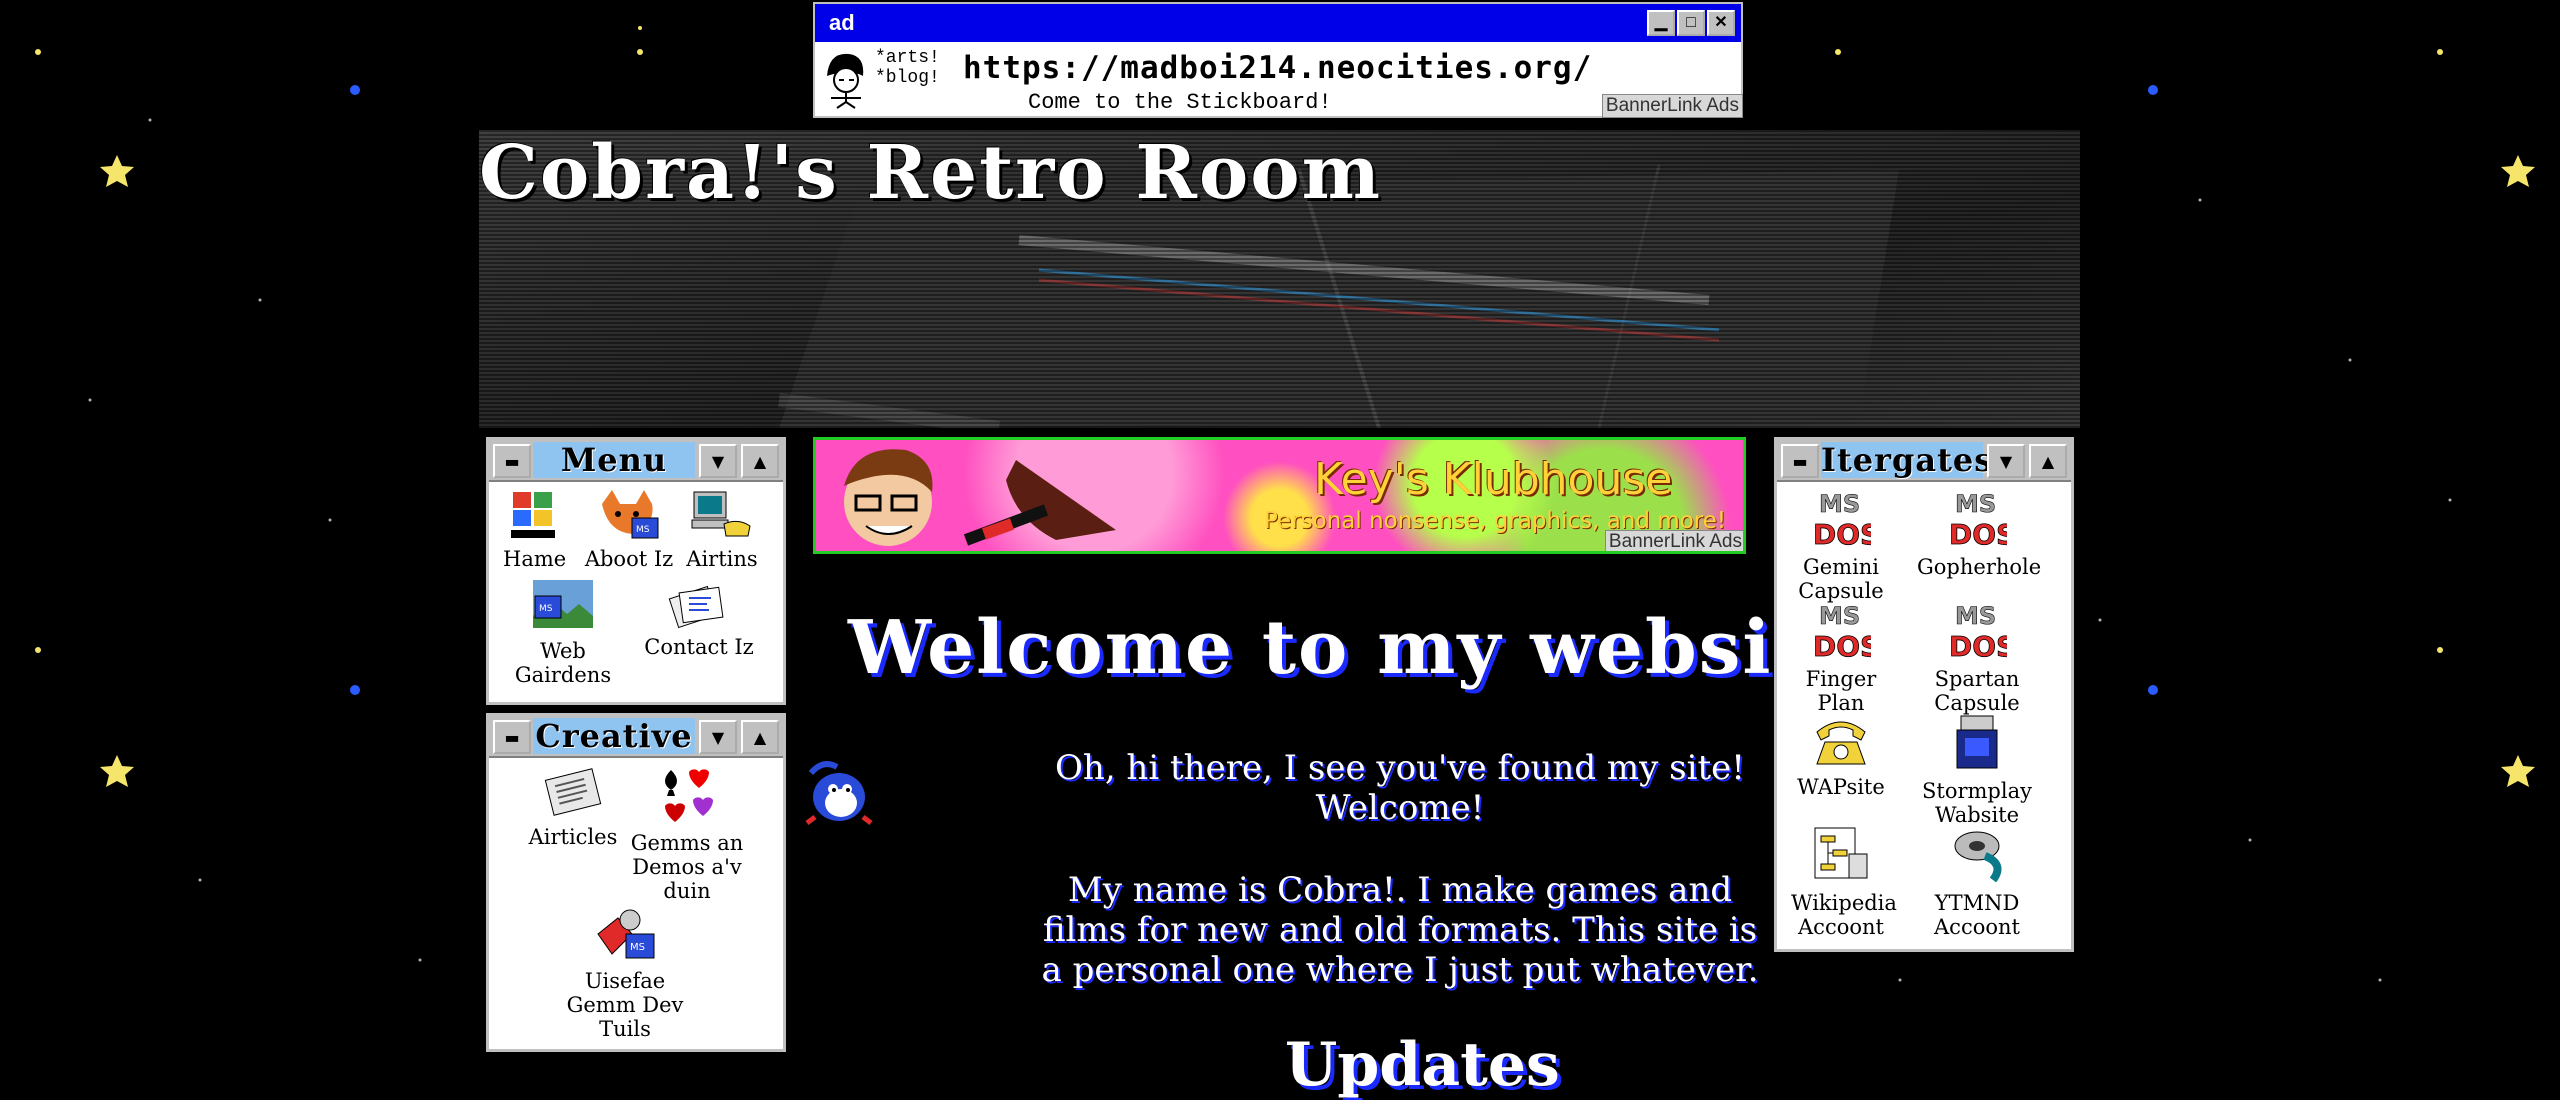 This screenshot has width=2560, height=1100. I want to click on link-item-label: Gopherhole, so click(1979, 567).